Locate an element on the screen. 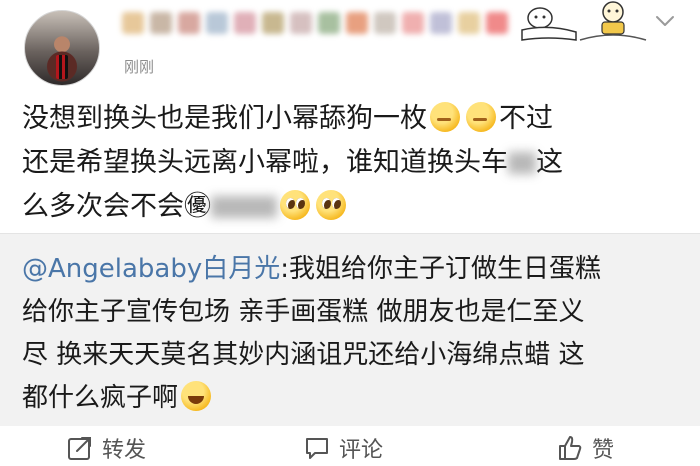  post-text-segment: 没想到换头也是我们小幂舔狗一枚 is located at coordinates (224, 118).